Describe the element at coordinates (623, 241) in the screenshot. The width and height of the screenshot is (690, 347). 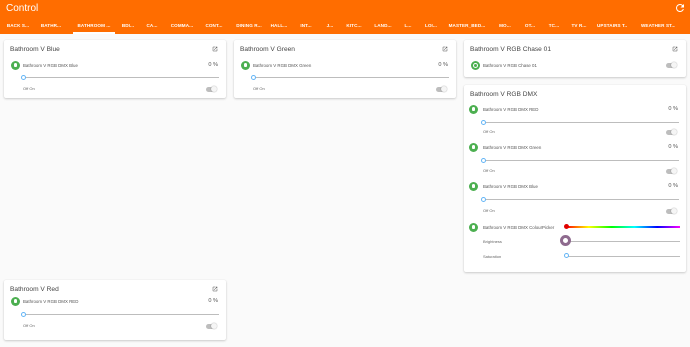
I see `brightness-slider` at that location.